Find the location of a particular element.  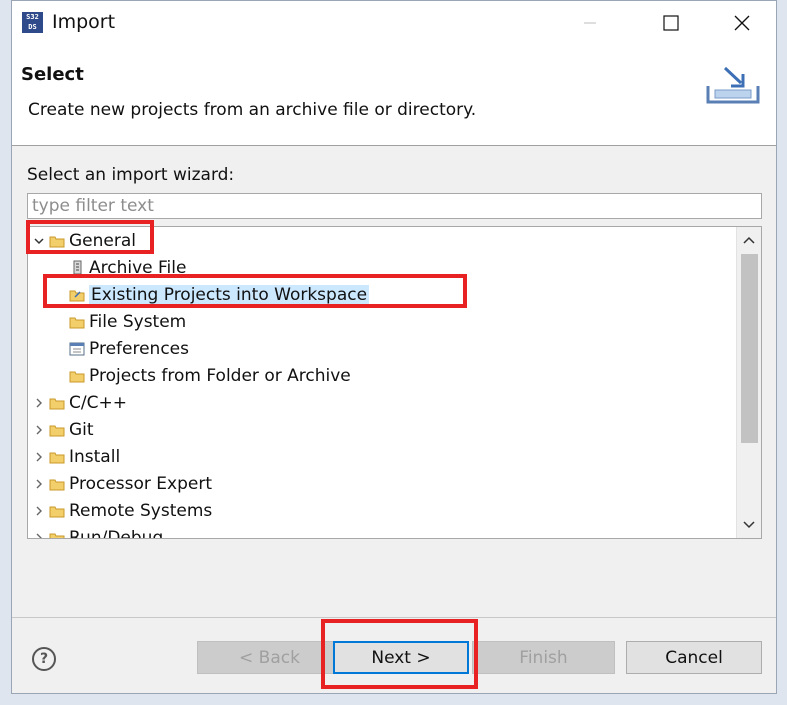

maximize-icon is located at coordinates (671, 23).